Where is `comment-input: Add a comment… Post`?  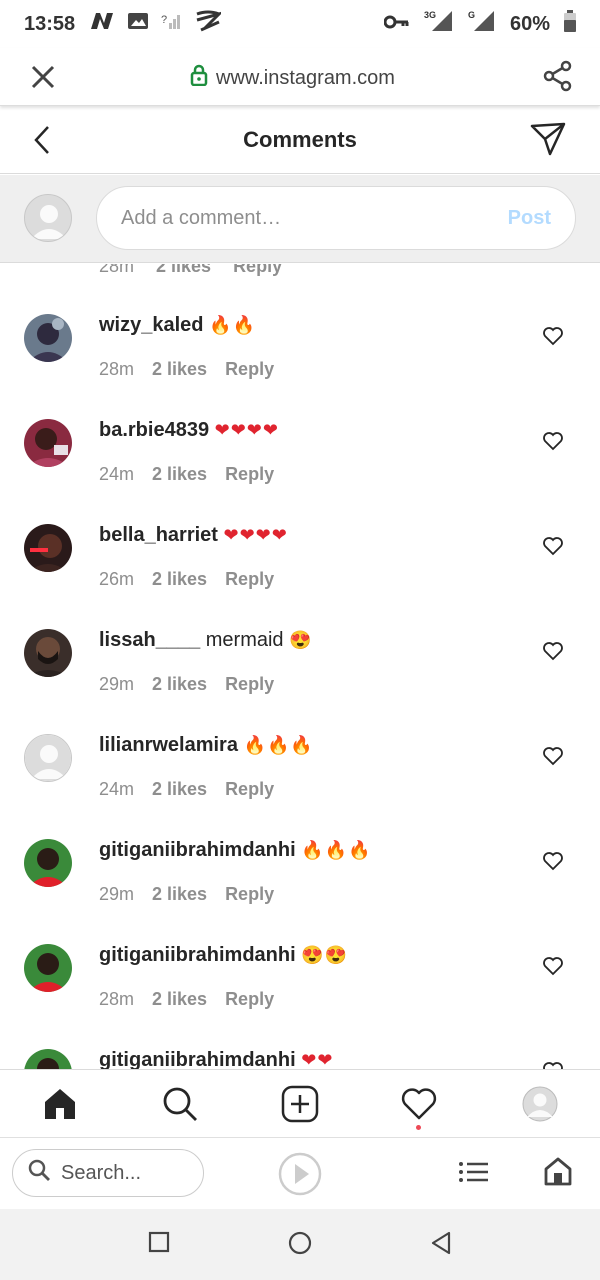 comment-input: Add a comment… Post is located at coordinates (336, 218).